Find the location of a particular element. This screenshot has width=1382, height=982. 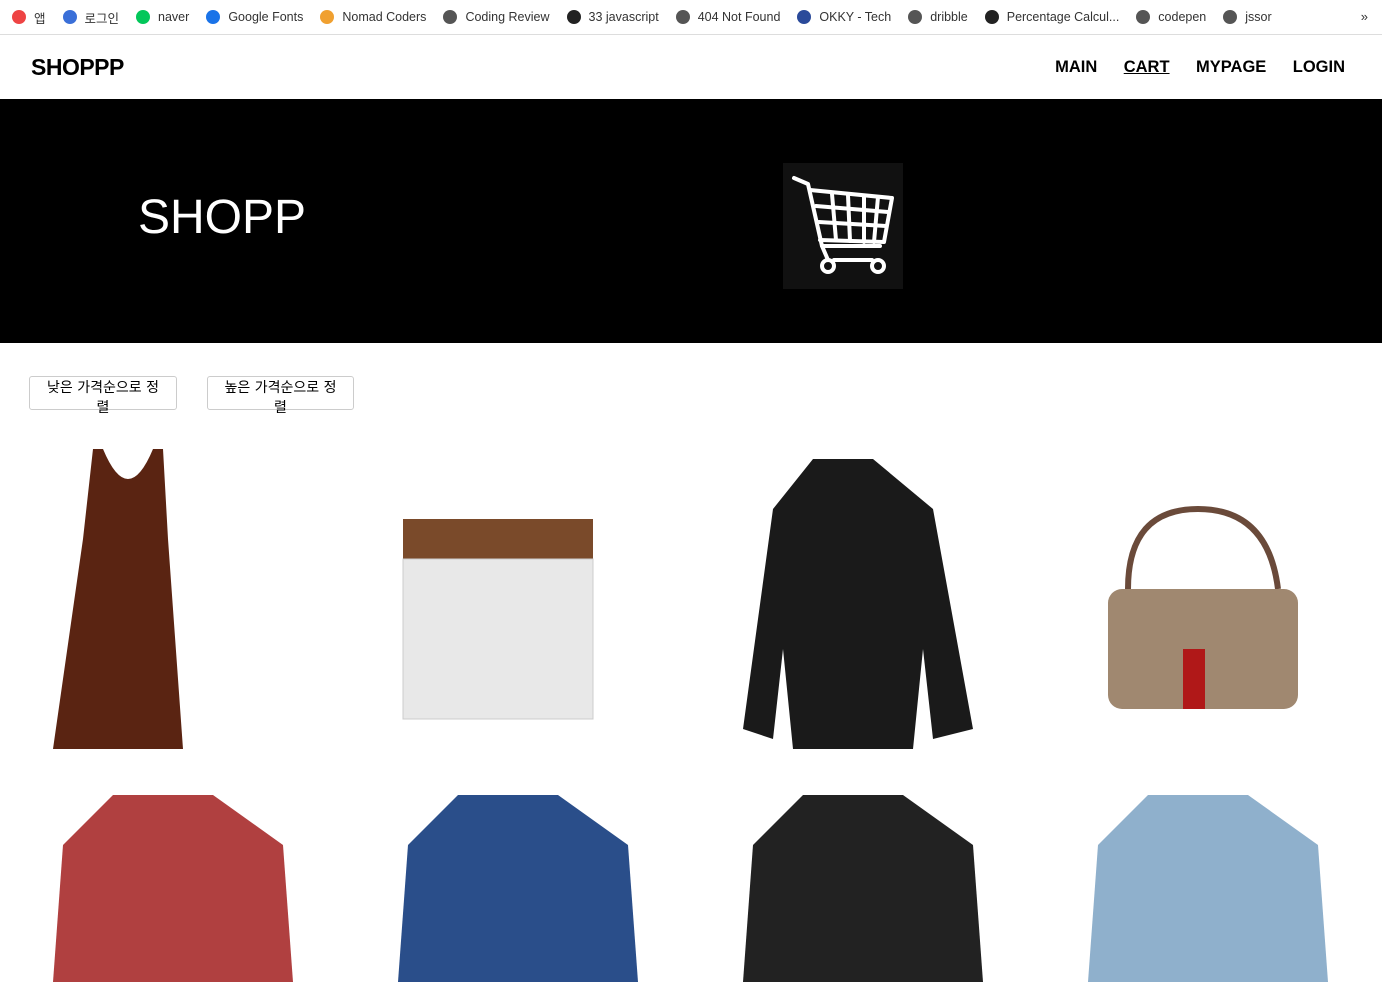

shopping-cart-icon is located at coordinates (843, 226).